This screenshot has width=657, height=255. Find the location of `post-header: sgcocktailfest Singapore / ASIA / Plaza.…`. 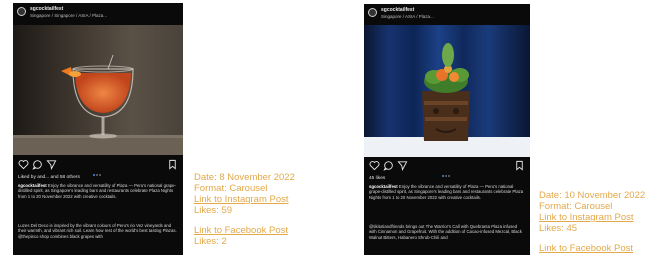

post-header: sgcocktailfest Singapore / ASIA / Plaza.… is located at coordinates (447, 15).